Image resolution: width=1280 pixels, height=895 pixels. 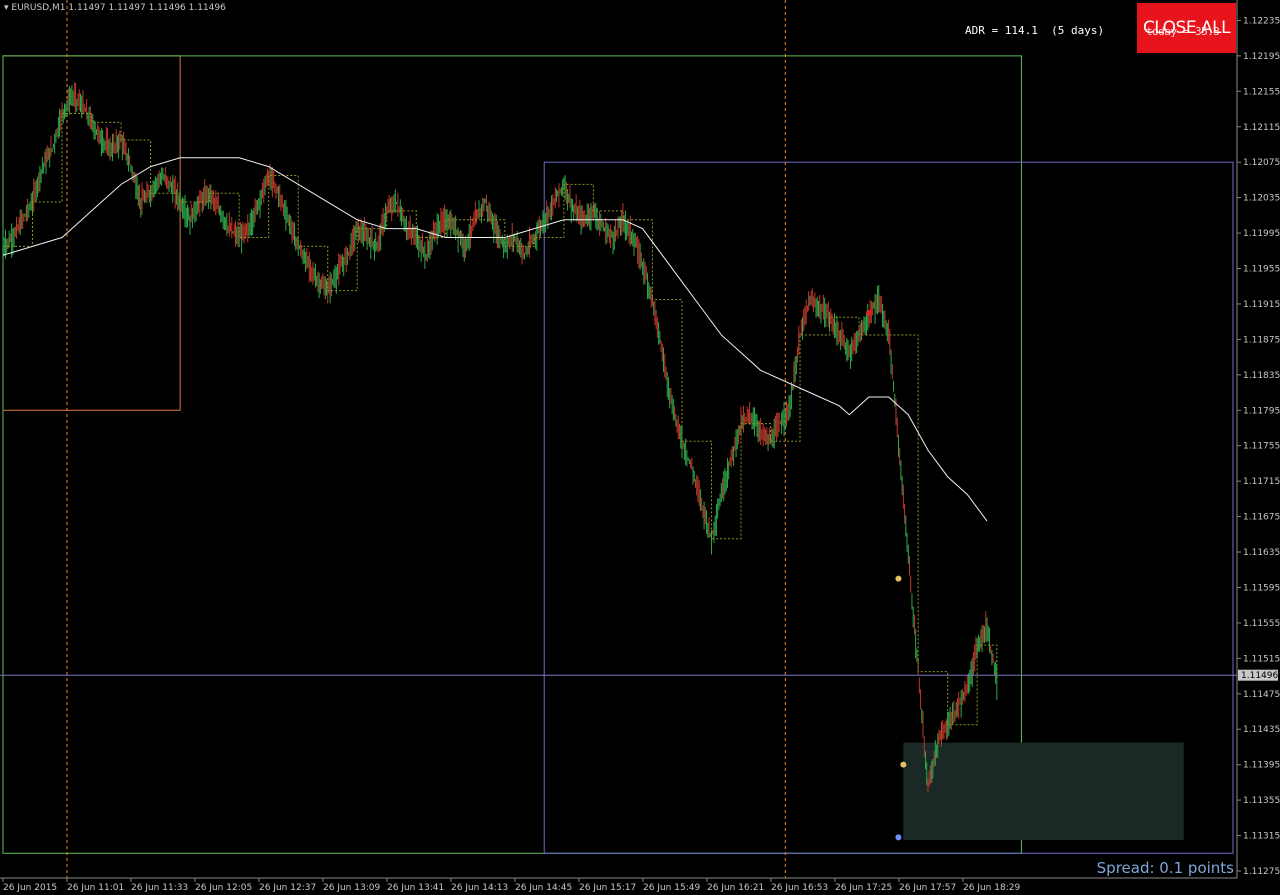 What do you see at coordinates (991, 888) in the screenshot?
I see `x-tick-label-15: 26 Jun 18:29` at bounding box center [991, 888].